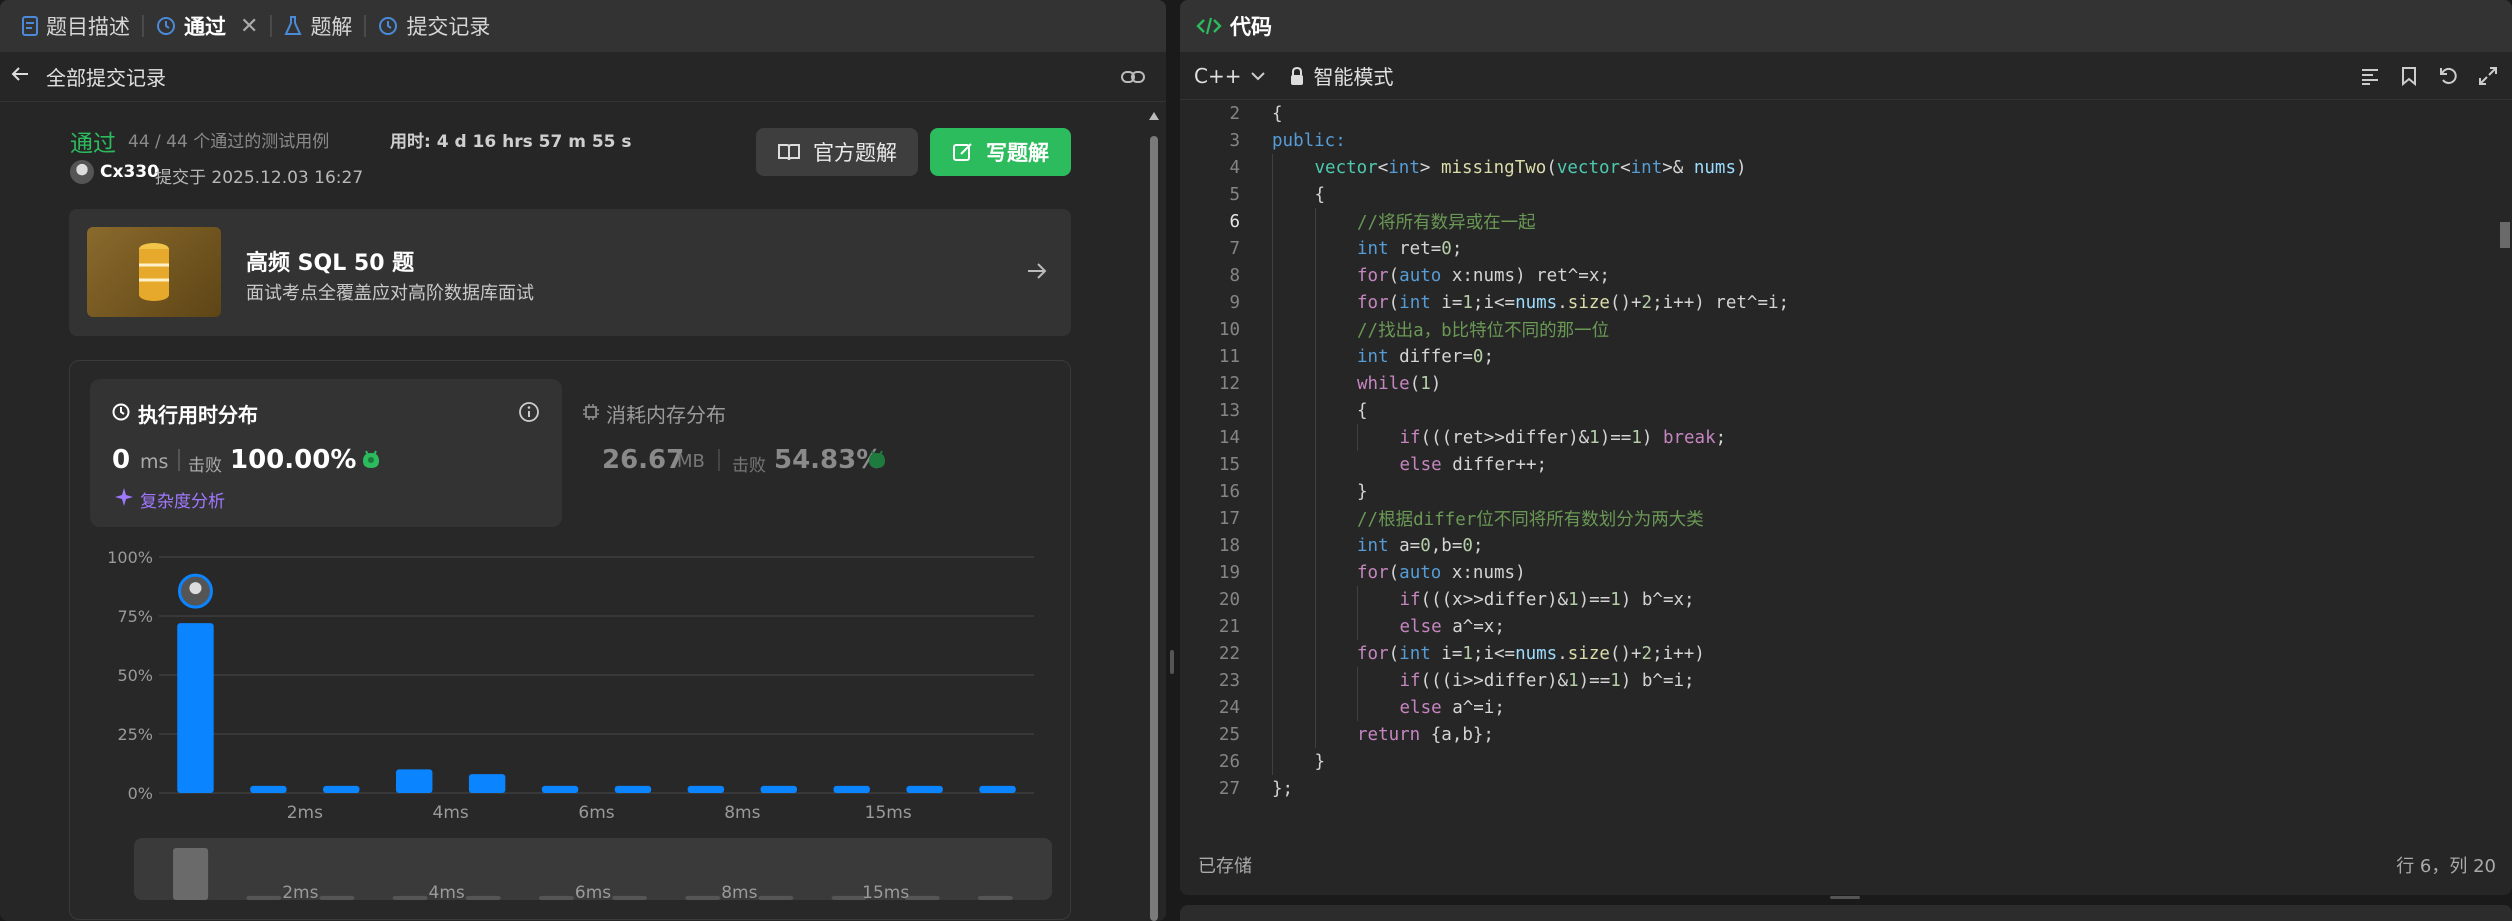 The height and width of the screenshot is (921, 2512). I want to click on code-line: 19 for(auto x:nums), so click(1830, 572).